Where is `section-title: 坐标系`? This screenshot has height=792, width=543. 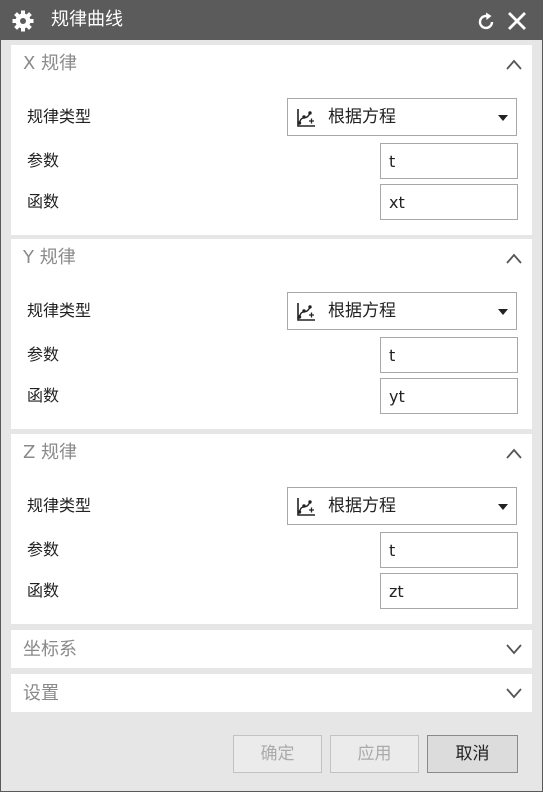
section-title: 坐标系 is located at coordinates (50, 649).